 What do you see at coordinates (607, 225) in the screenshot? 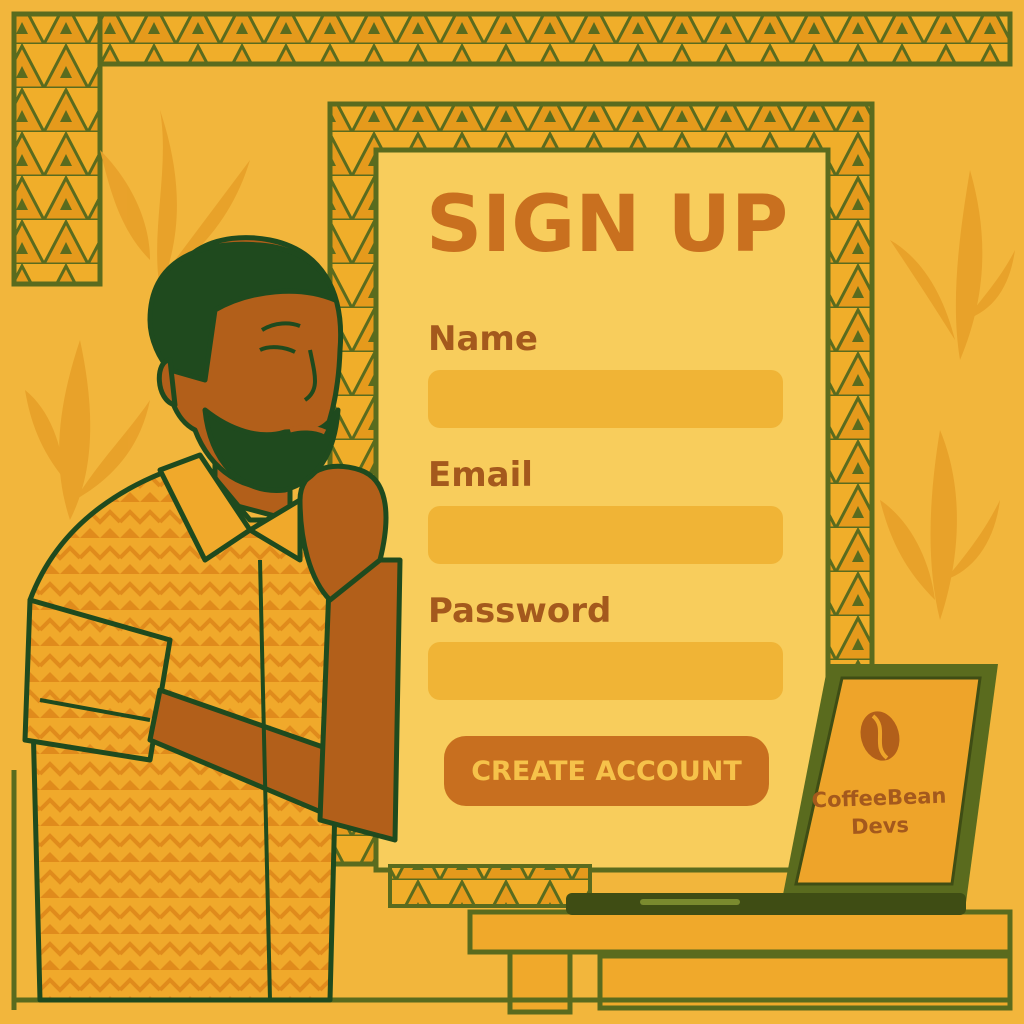
I see `page-title: SIGN UP` at bounding box center [607, 225].